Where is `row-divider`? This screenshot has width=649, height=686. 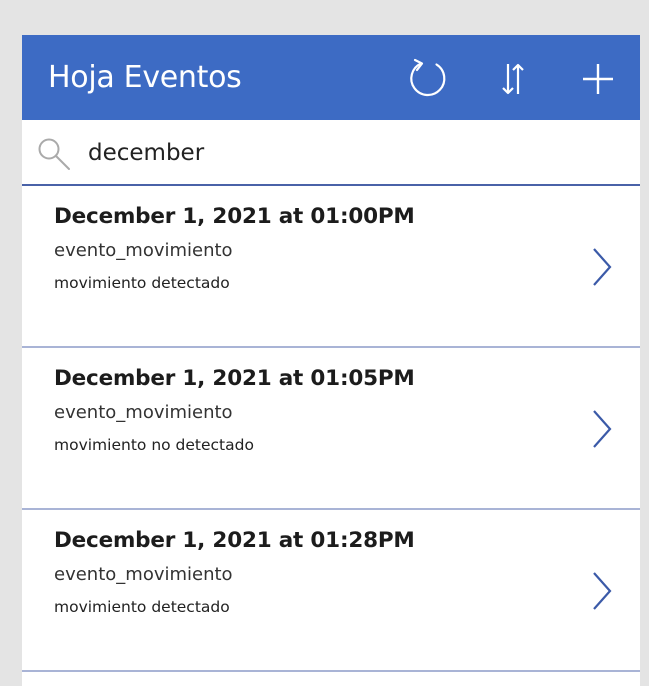
row-divider is located at coordinates (331, 671).